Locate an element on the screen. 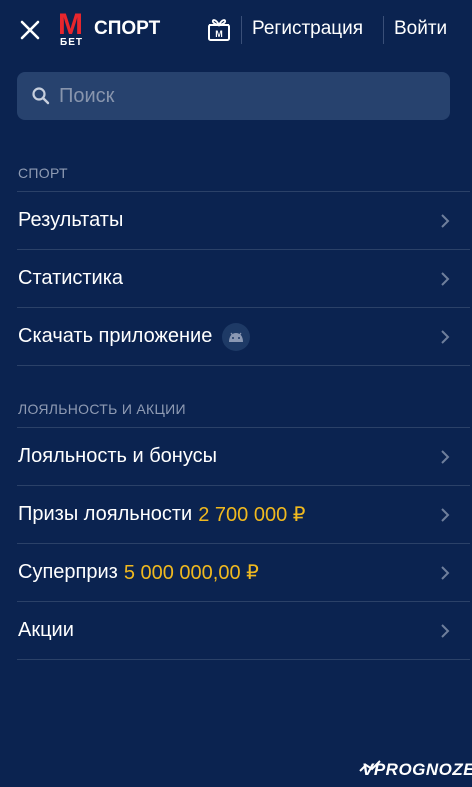 The image size is (472, 787). android-icon is located at coordinates (236, 337).